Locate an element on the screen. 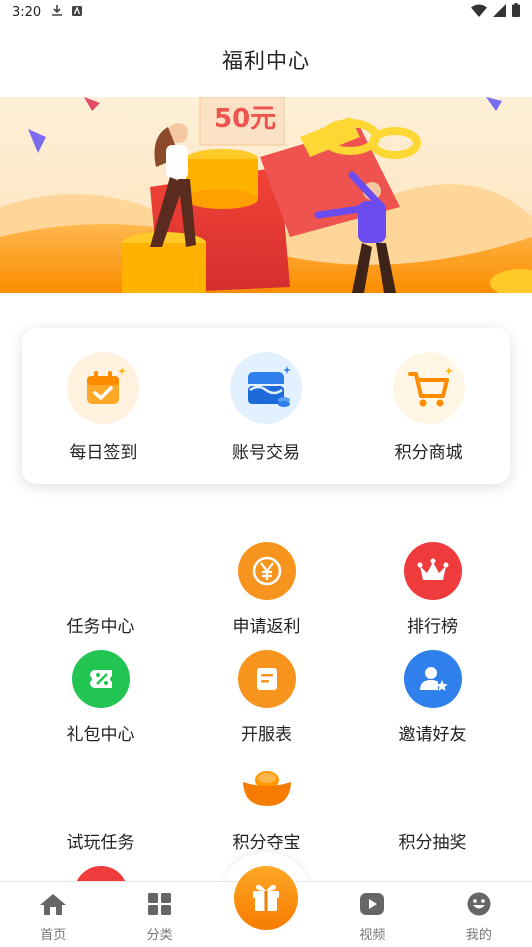 Image resolution: width=532 pixels, height=947 pixels. gift-icon is located at coordinates (266, 898).